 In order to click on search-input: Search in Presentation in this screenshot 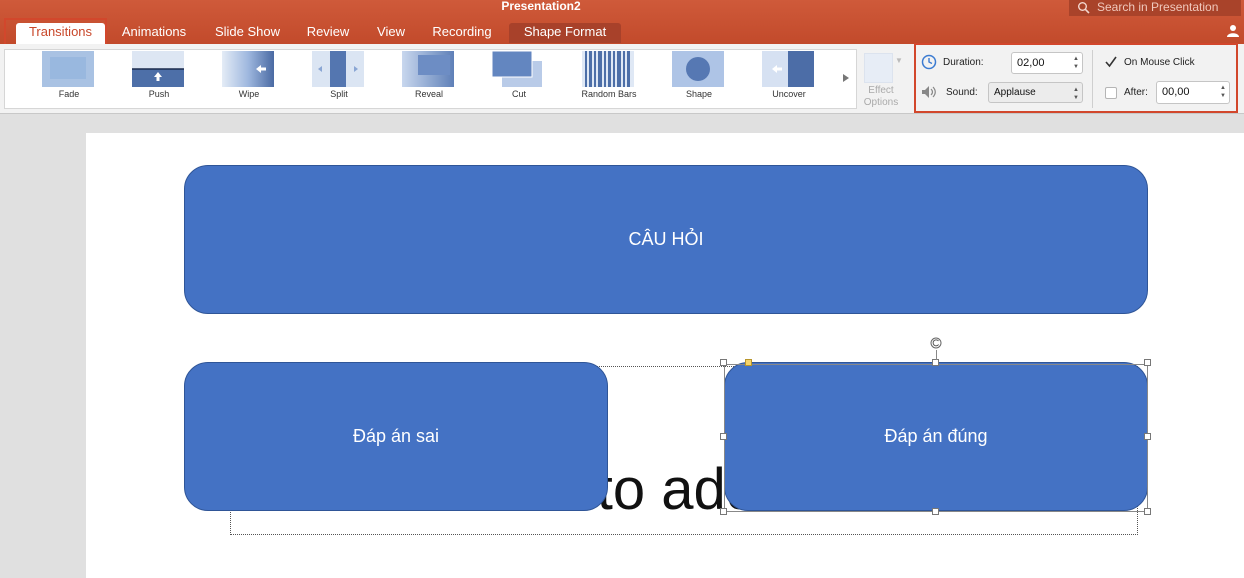, I will do `click(1155, 8)`.